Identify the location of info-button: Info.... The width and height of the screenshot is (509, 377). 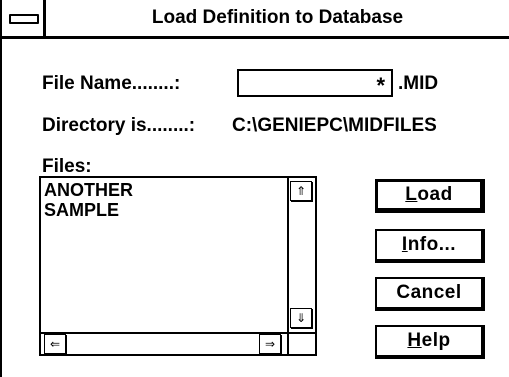
(430, 246).